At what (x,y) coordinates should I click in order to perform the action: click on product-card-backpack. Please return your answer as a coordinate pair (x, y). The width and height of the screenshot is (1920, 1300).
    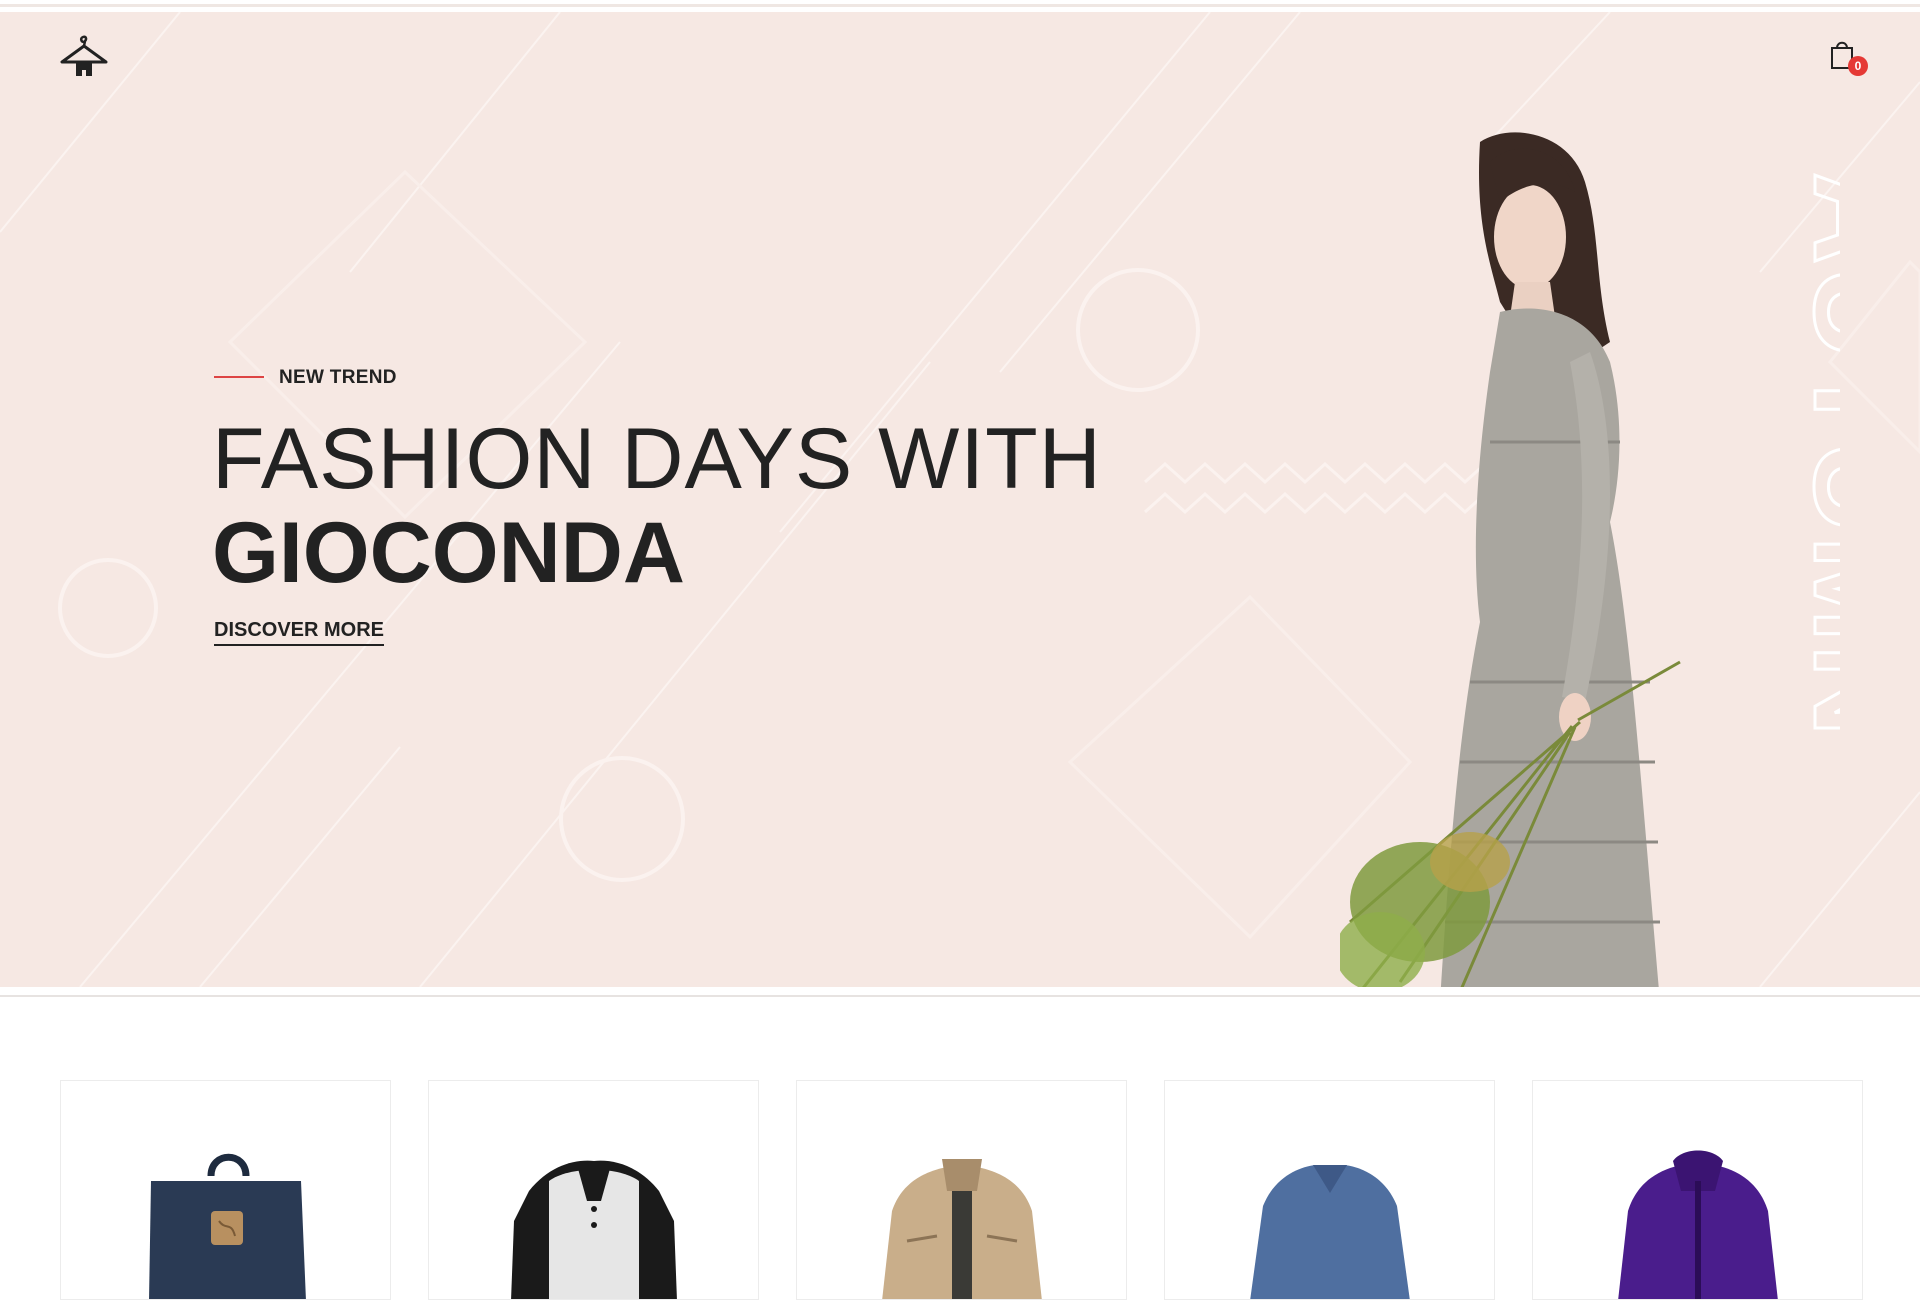
    Looking at the image, I should click on (225, 1190).